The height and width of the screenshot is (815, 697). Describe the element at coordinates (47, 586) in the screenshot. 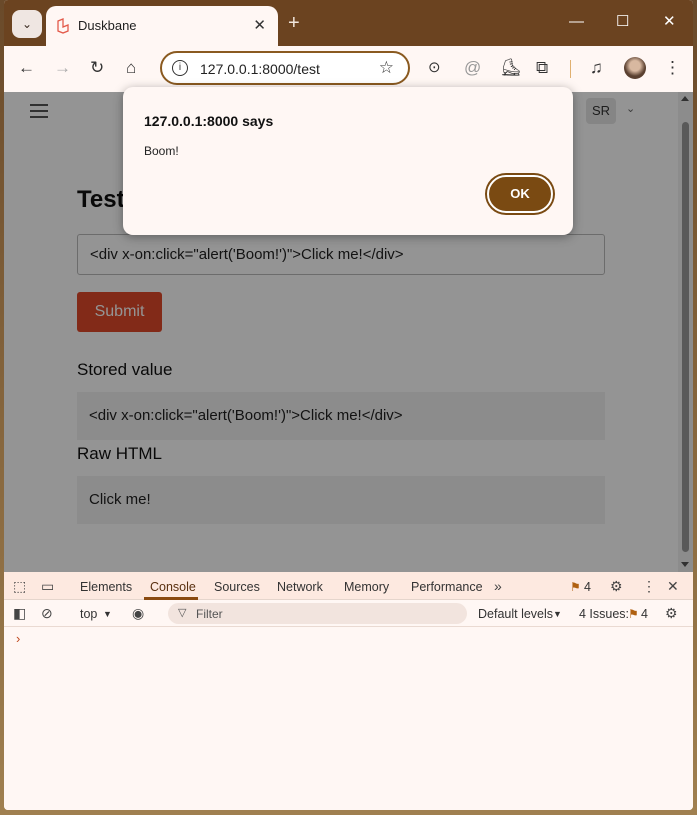

I see `device-toolbar-icon: ▭` at that location.